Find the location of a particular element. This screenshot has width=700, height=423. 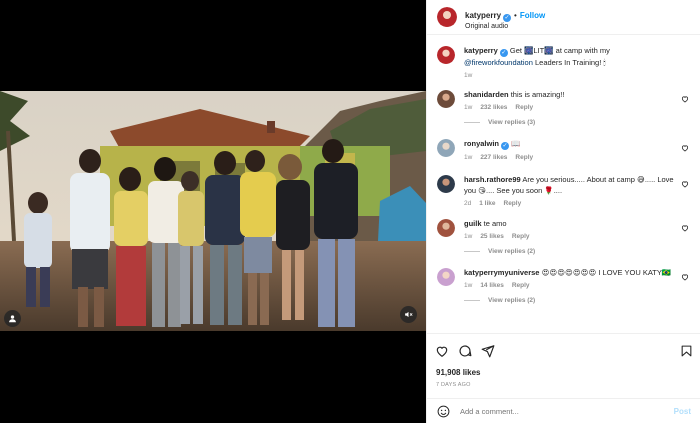

mute-icon is located at coordinates (409, 314).